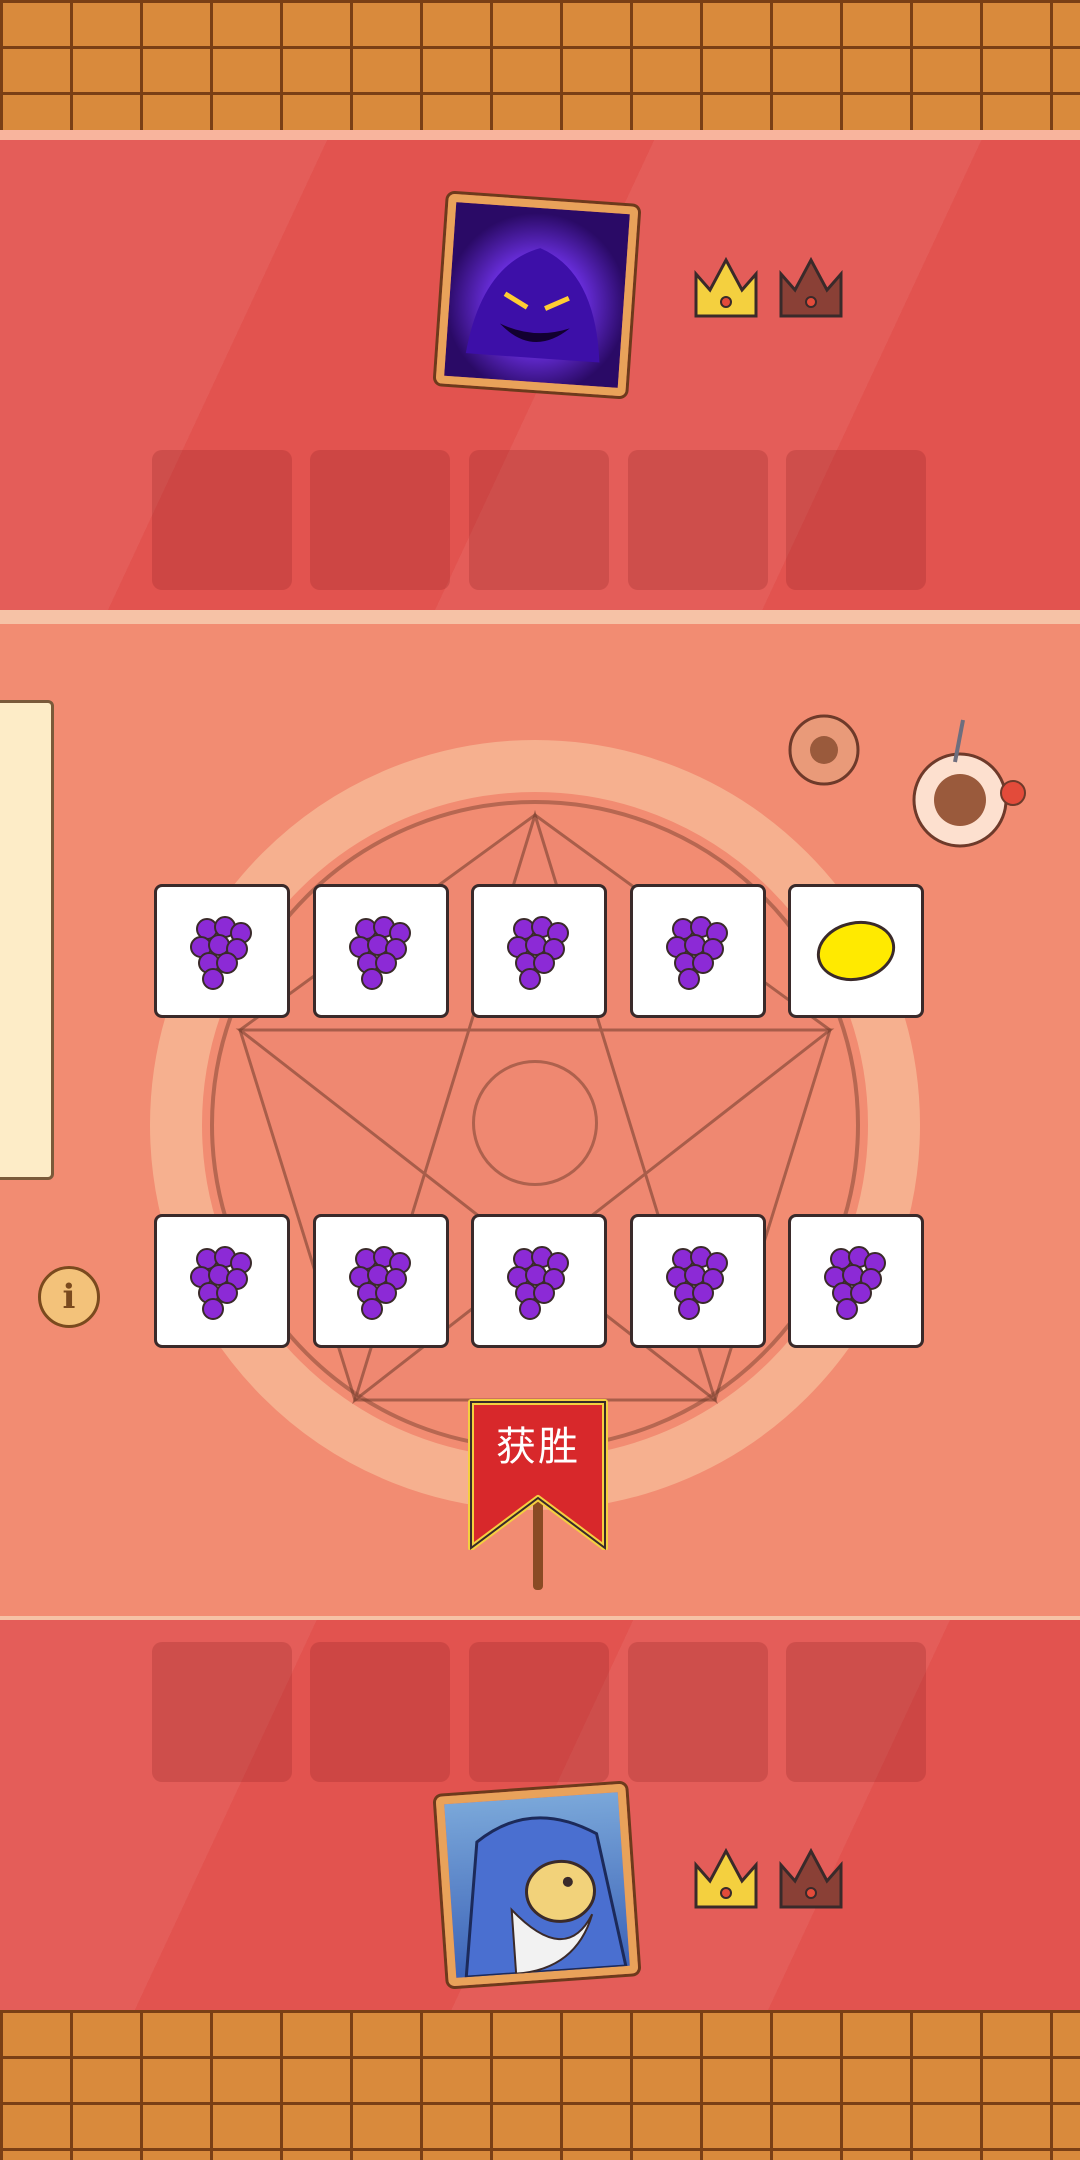 The height and width of the screenshot is (2160, 1080). What do you see at coordinates (726, 287) in the screenshot?
I see `opponent-crown-won-icon` at bounding box center [726, 287].